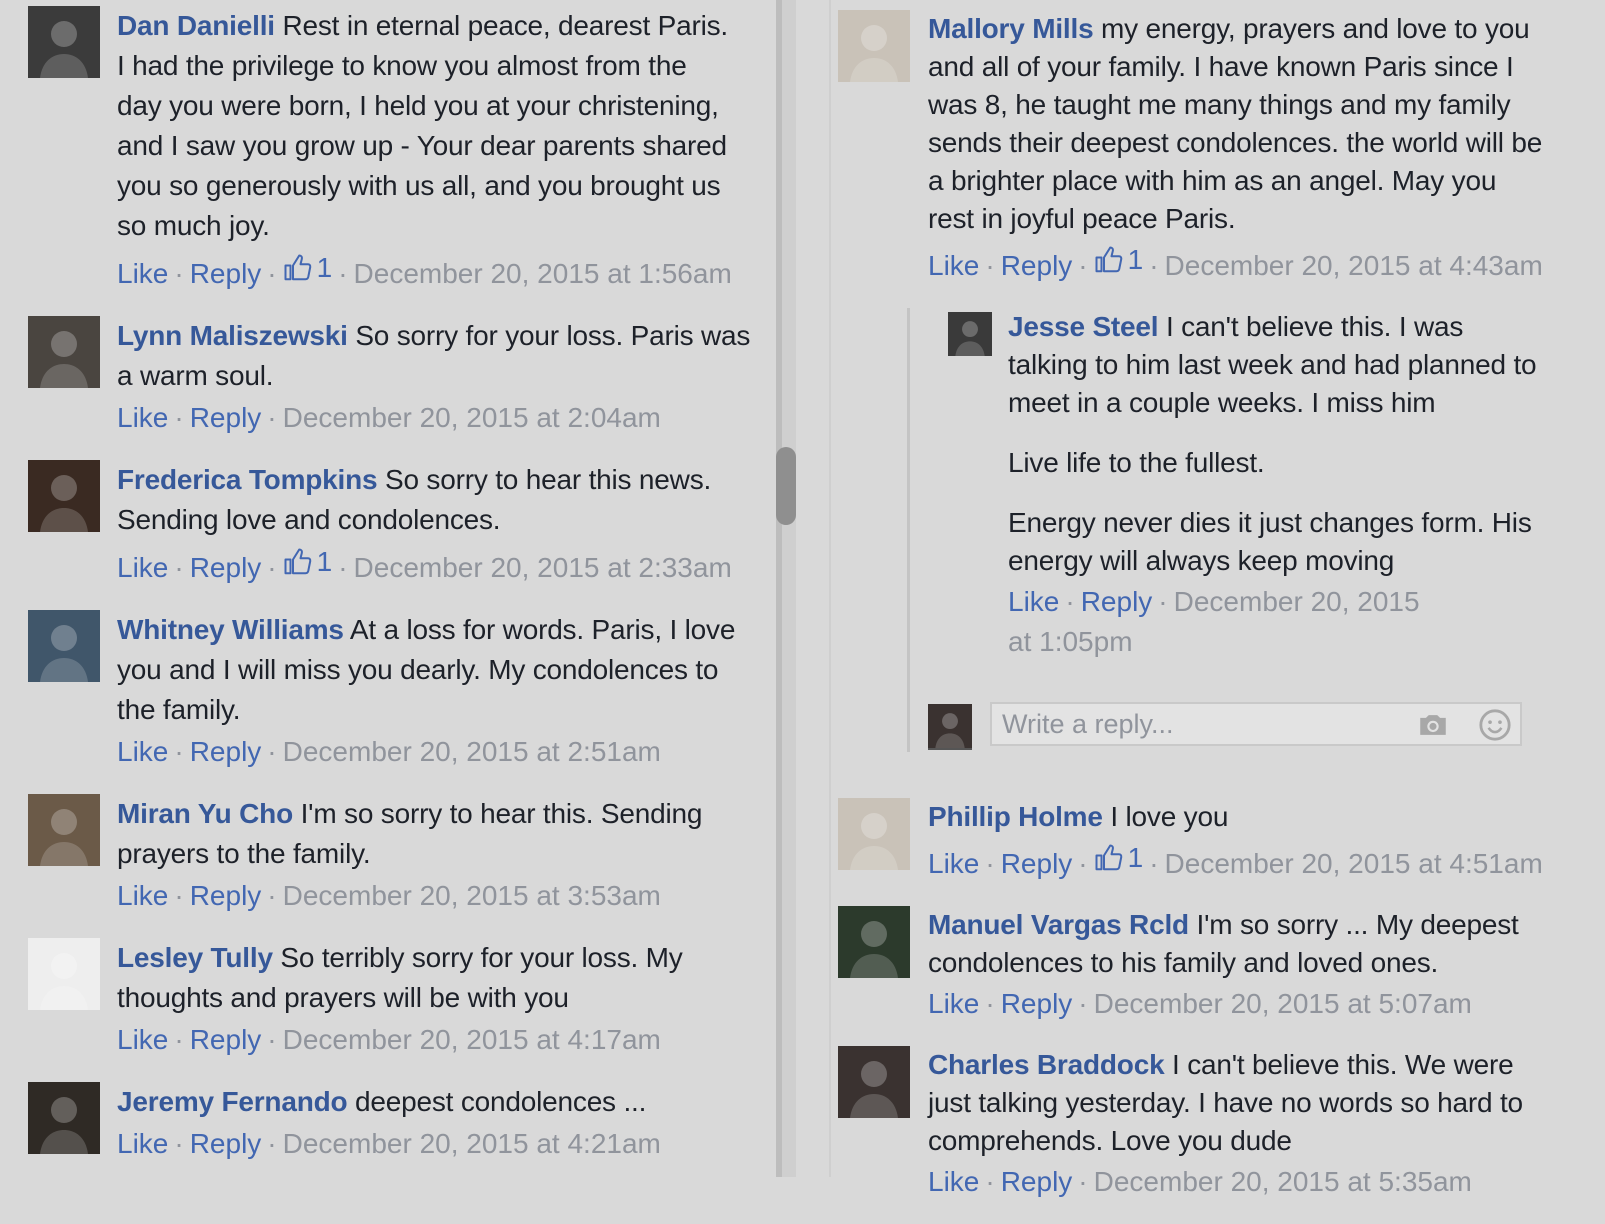 This screenshot has height=1224, width=1605. Describe the element at coordinates (786, 588) in the screenshot. I see `scrollbar-track` at that location.